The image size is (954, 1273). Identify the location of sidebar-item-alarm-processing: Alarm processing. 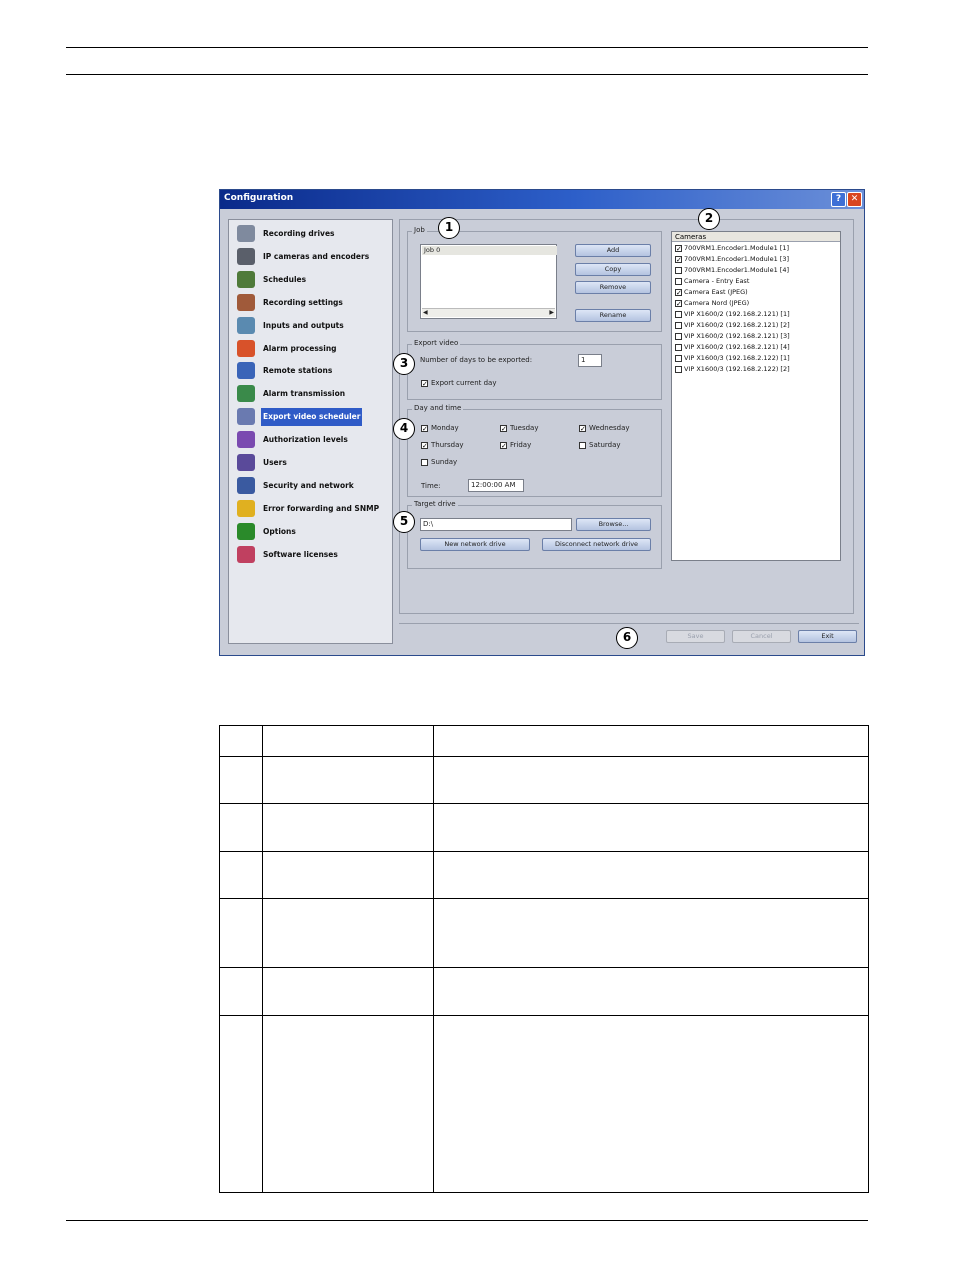
(311, 349).